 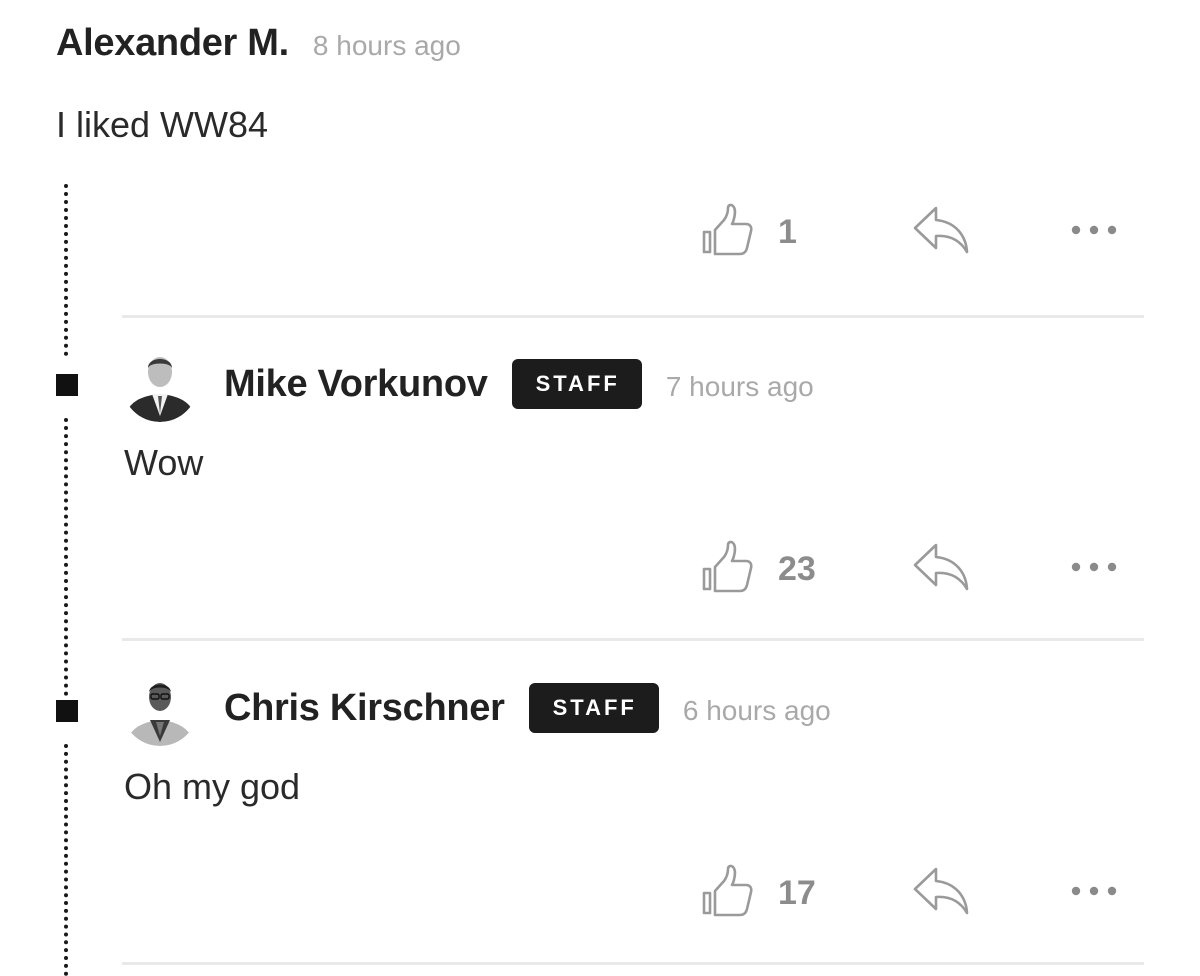 I want to click on reply-actions: 23, so click(x=909, y=569).